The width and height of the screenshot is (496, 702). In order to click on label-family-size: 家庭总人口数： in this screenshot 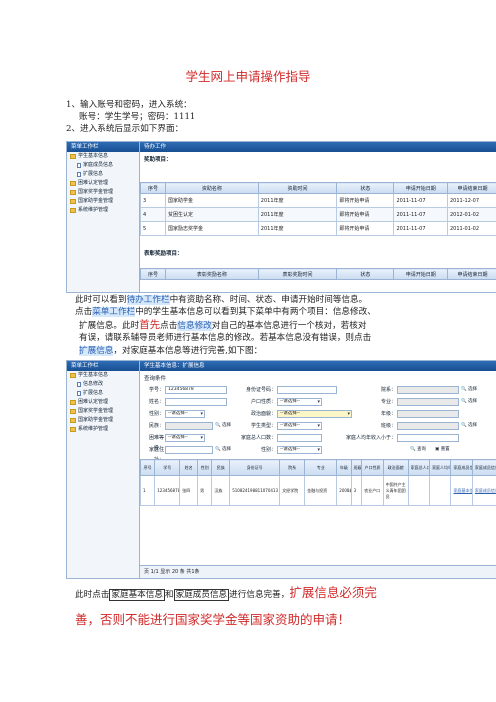, I will do `click(258, 438)`.